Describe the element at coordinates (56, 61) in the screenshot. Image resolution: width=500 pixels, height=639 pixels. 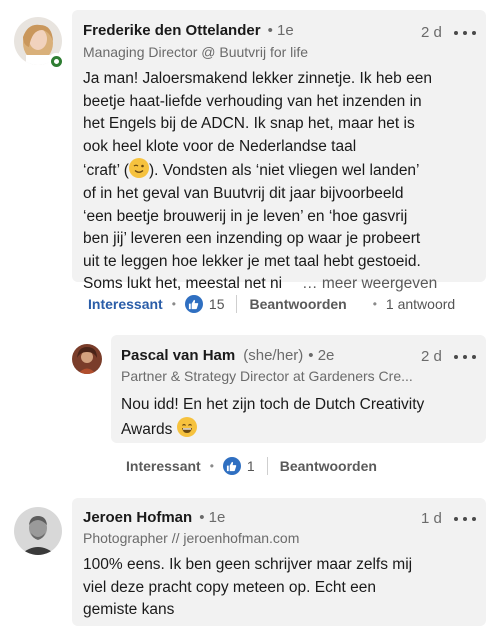
I see `online-badge-icon` at that location.